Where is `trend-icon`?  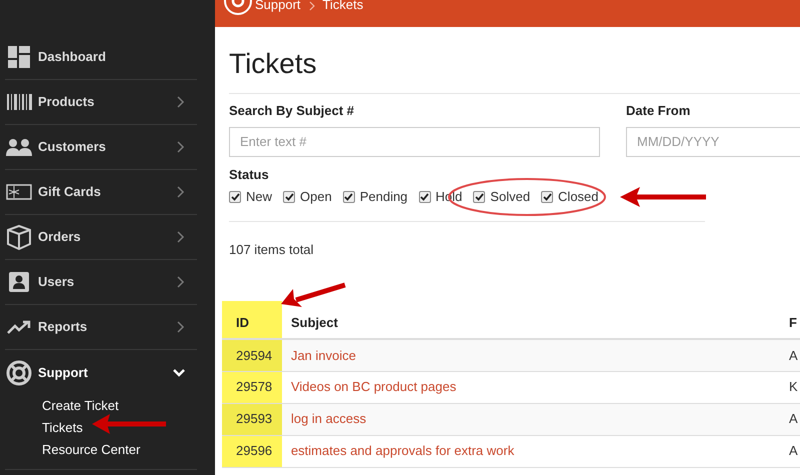
trend-icon is located at coordinates (19, 327).